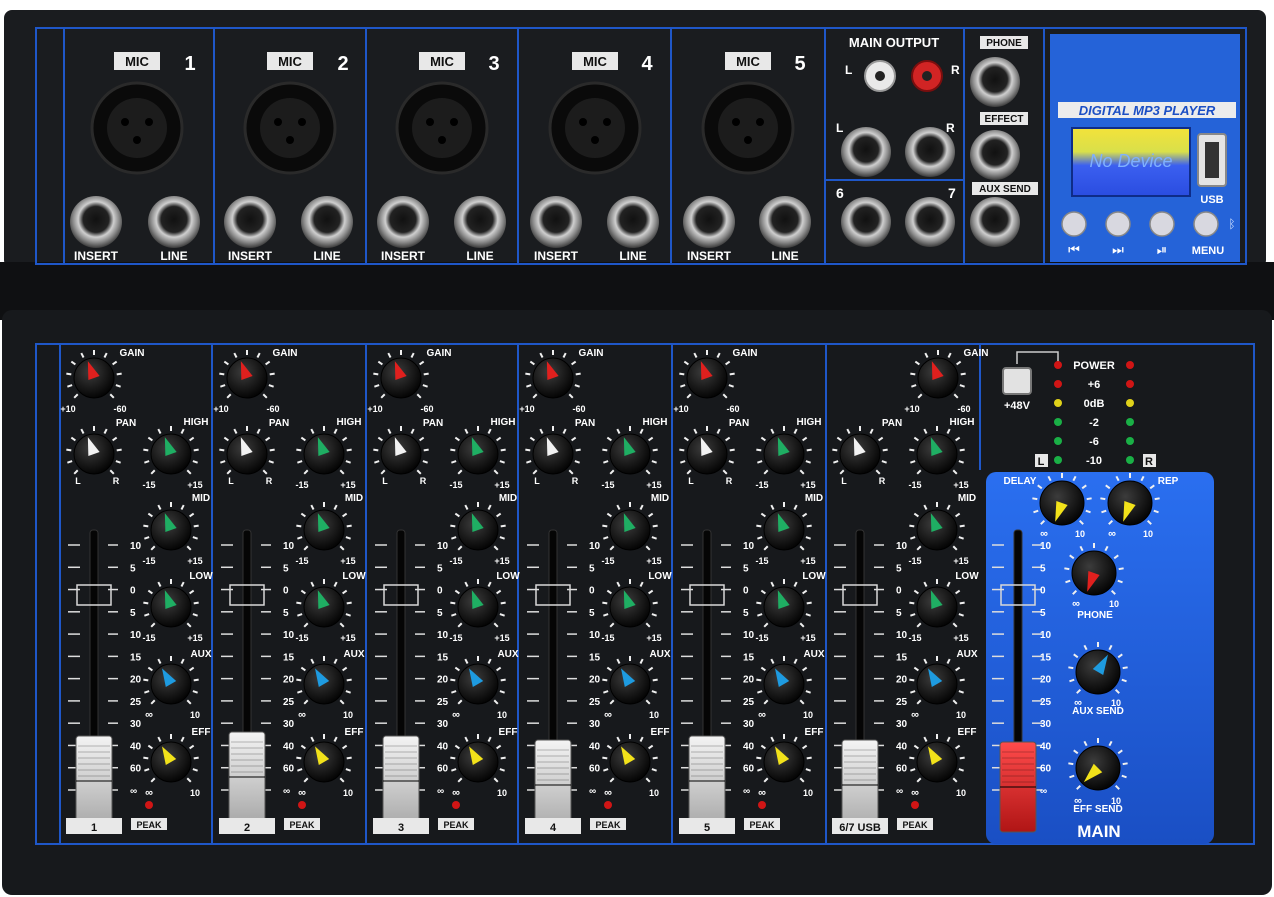  Describe the element at coordinates (749, 702) in the screenshot. I see `fader-scale-label: 25` at that location.